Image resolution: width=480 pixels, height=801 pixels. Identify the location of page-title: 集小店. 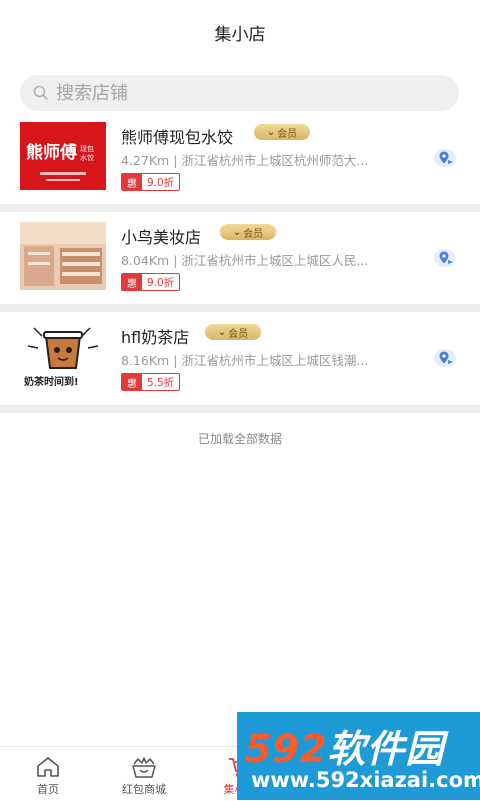
(240, 34).